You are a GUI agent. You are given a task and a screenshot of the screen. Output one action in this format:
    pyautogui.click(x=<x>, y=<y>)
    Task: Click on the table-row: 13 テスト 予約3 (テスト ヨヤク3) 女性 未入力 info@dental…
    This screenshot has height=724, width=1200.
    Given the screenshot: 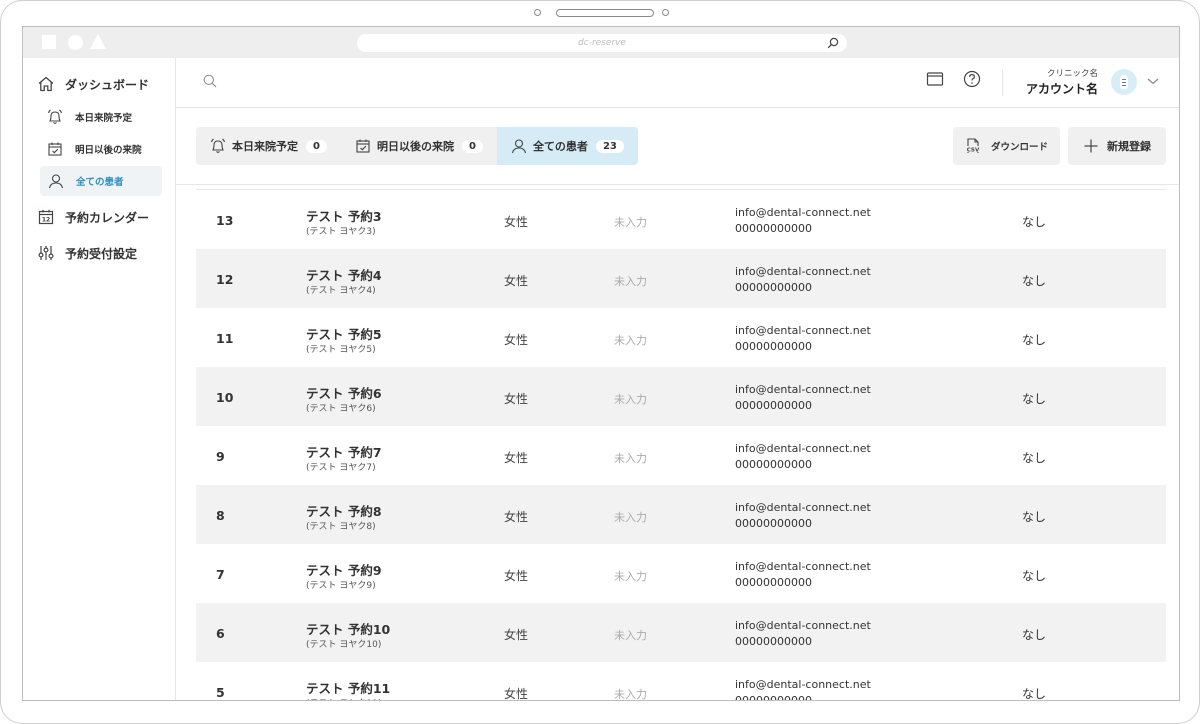 What is the action you would take?
    pyautogui.click(x=681, y=219)
    